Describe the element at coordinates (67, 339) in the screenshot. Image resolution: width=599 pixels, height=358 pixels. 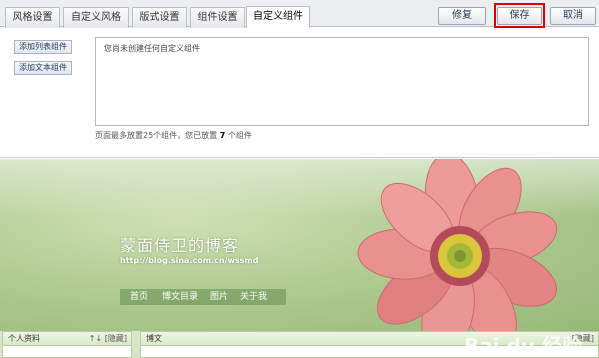
I see `profile-box-header: 个人资料 ↑↓ [隐藏]` at that location.